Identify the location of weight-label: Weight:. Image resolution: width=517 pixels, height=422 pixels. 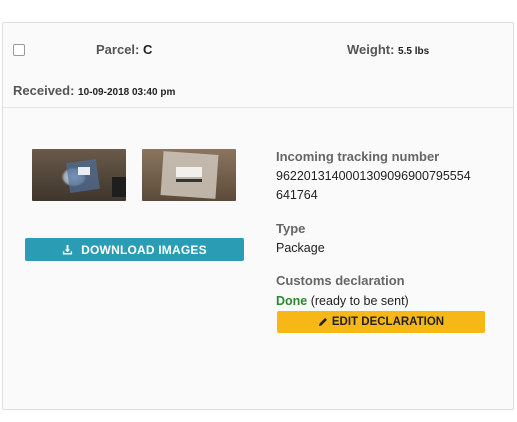
(371, 49).